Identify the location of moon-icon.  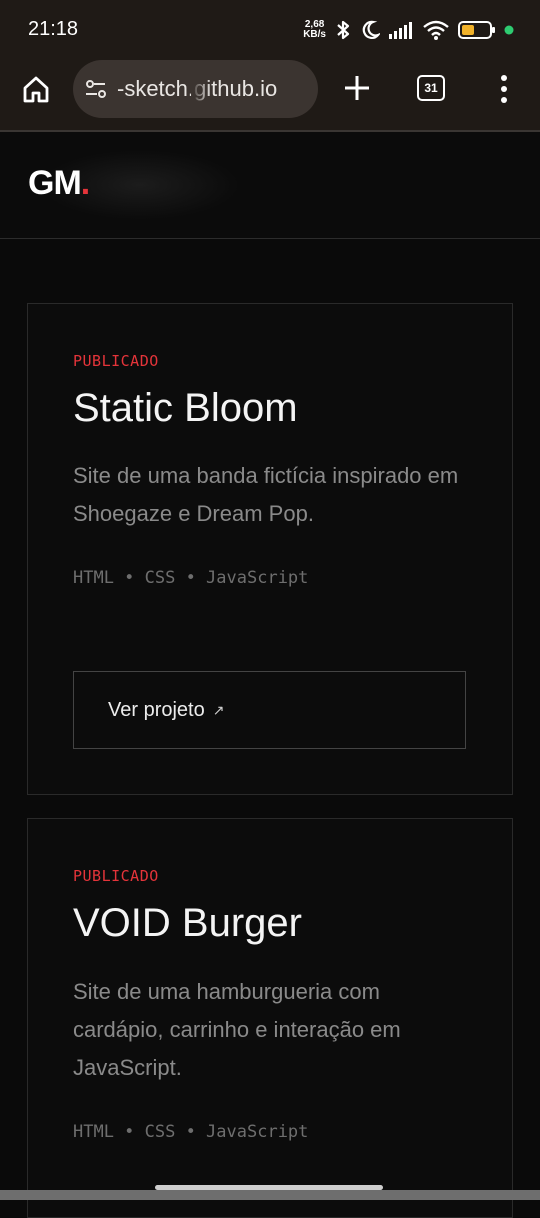
(371, 29).